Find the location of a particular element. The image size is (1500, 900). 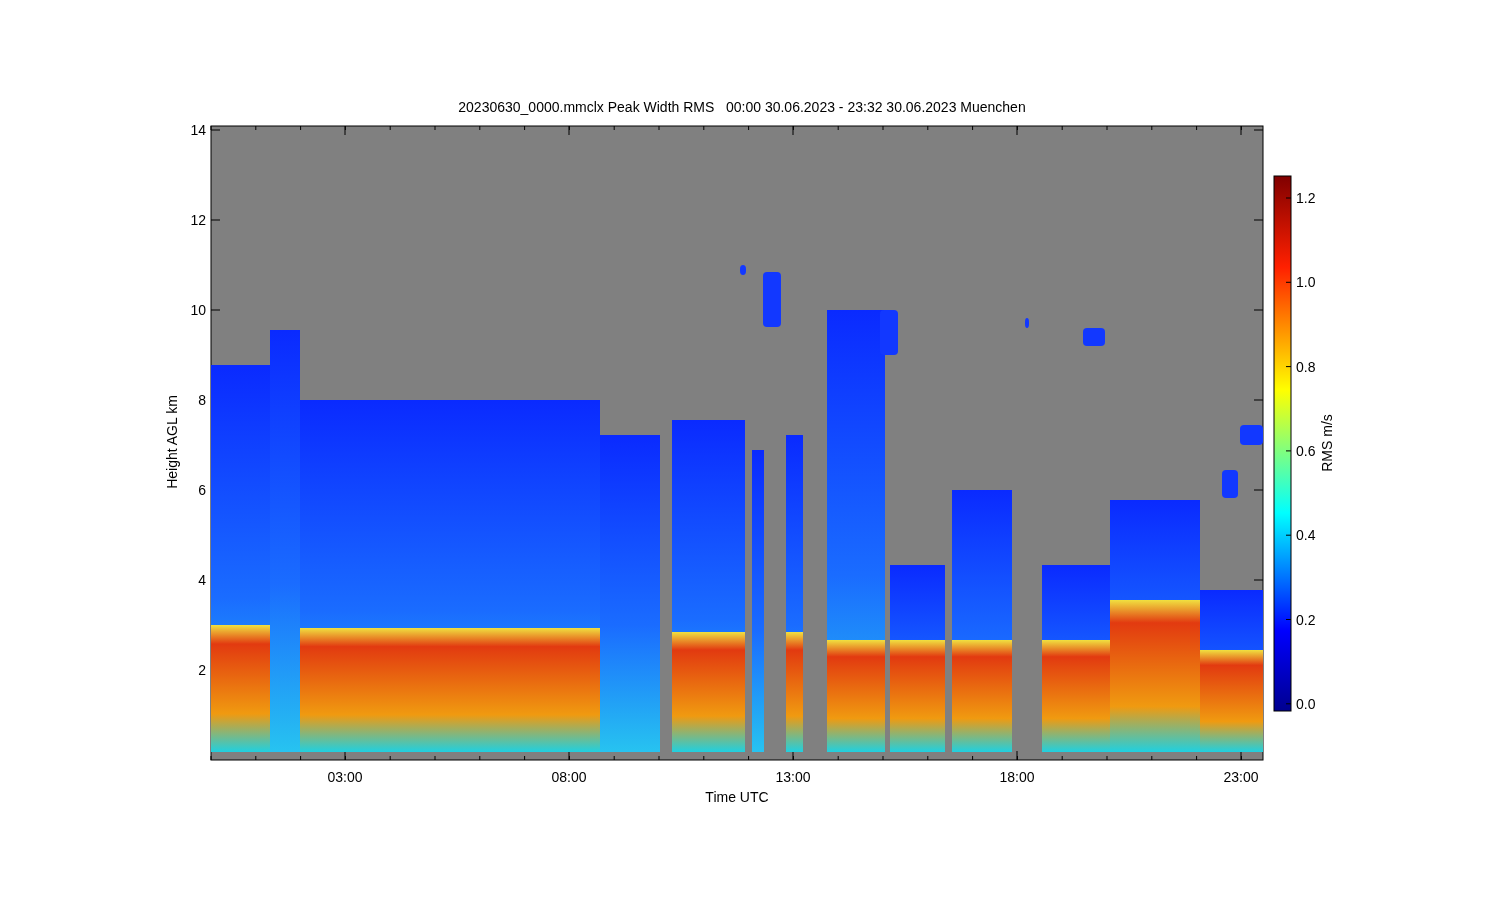

colorbar-tick-label: 0.6 is located at coordinates (1306, 450).